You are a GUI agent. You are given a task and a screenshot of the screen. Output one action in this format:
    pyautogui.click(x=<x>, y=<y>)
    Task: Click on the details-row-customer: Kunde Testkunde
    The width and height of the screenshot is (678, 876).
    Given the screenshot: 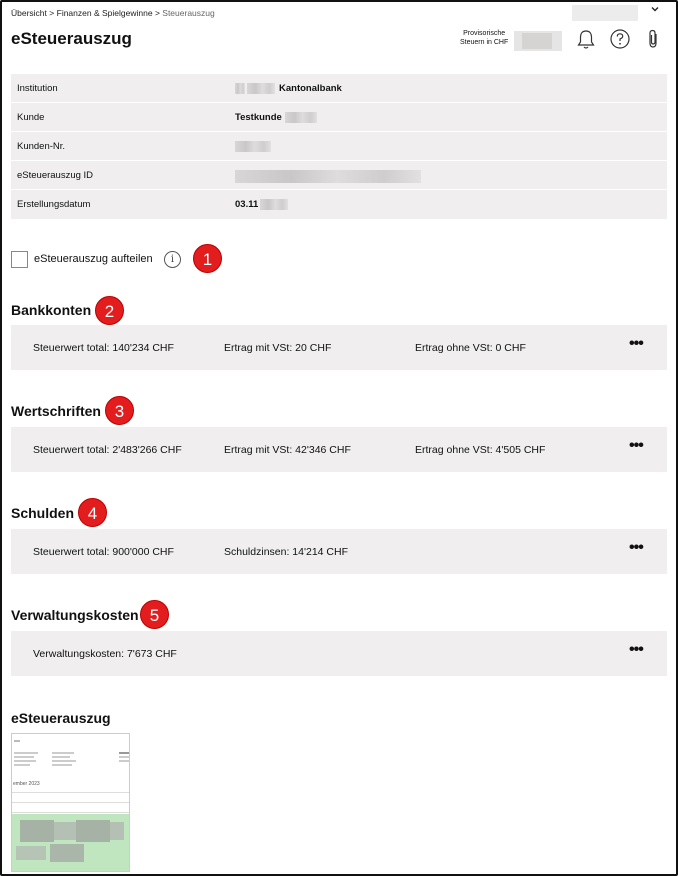 What is the action you would take?
    pyautogui.click(x=339, y=117)
    